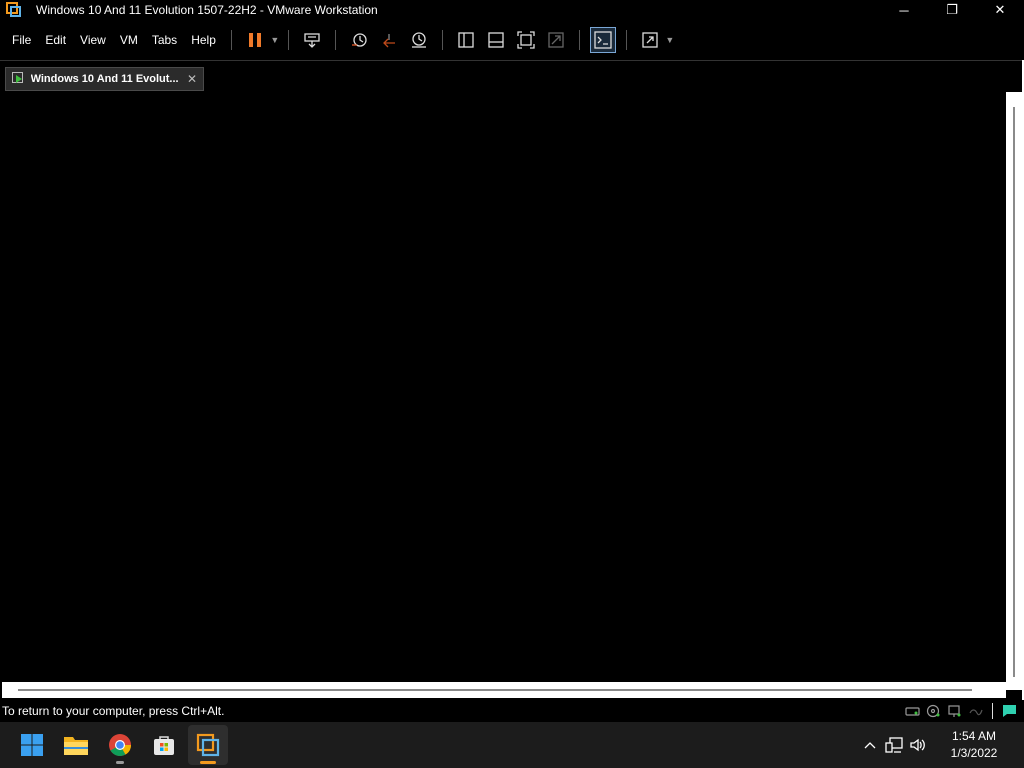 This screenshot has width=1024, height=768. What do you see at coordinates (933, 711) in the screenshot?
I see `cd-dvd-icon` at bounding box center [933, 711].